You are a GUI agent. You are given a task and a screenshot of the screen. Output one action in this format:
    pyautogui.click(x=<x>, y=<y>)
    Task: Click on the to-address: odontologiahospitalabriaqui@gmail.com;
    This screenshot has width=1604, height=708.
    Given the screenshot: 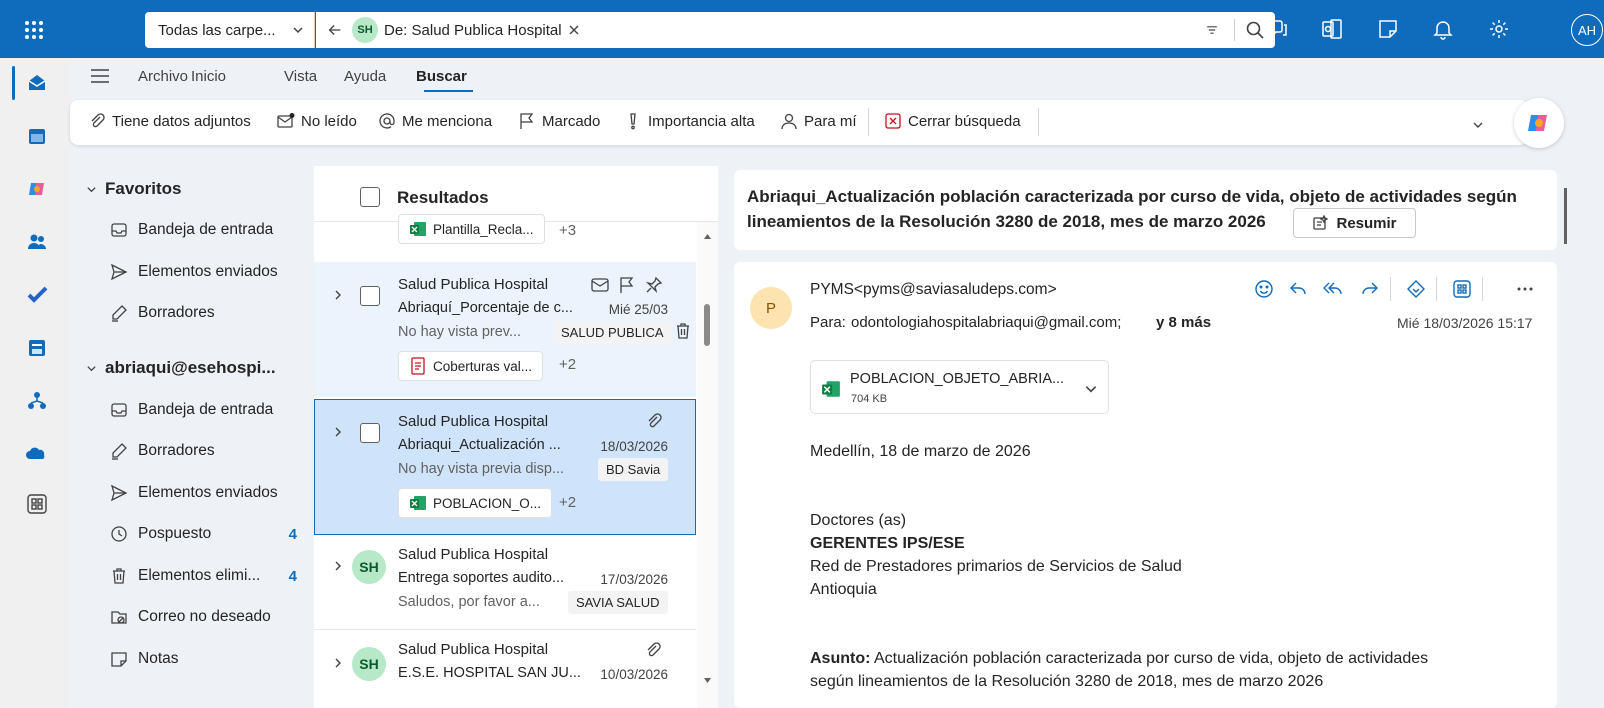 What is the action you would take?
    pyautogui.click(x=986, y=322)
    